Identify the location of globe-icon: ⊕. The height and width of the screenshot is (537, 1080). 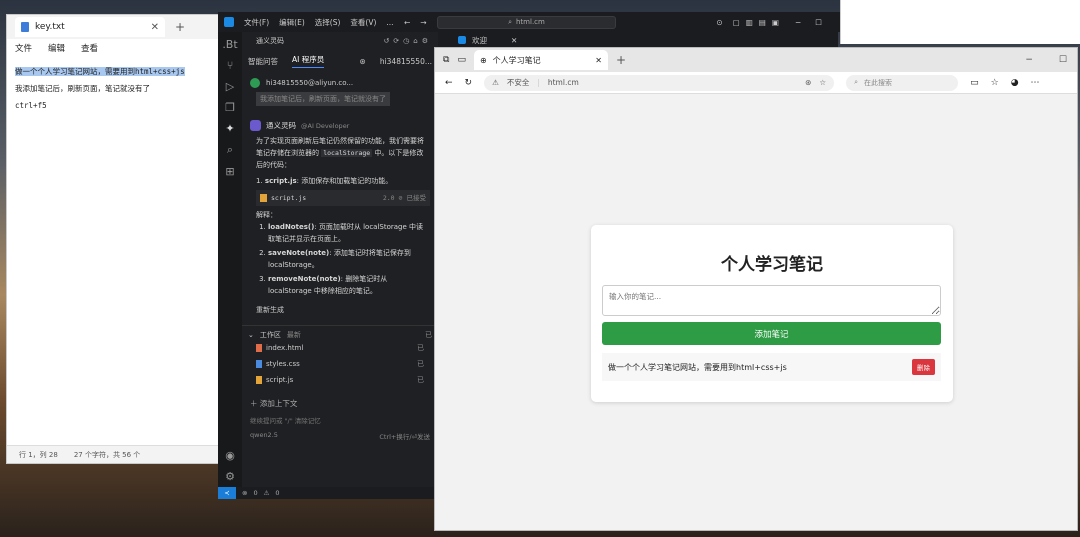
(483, 60).